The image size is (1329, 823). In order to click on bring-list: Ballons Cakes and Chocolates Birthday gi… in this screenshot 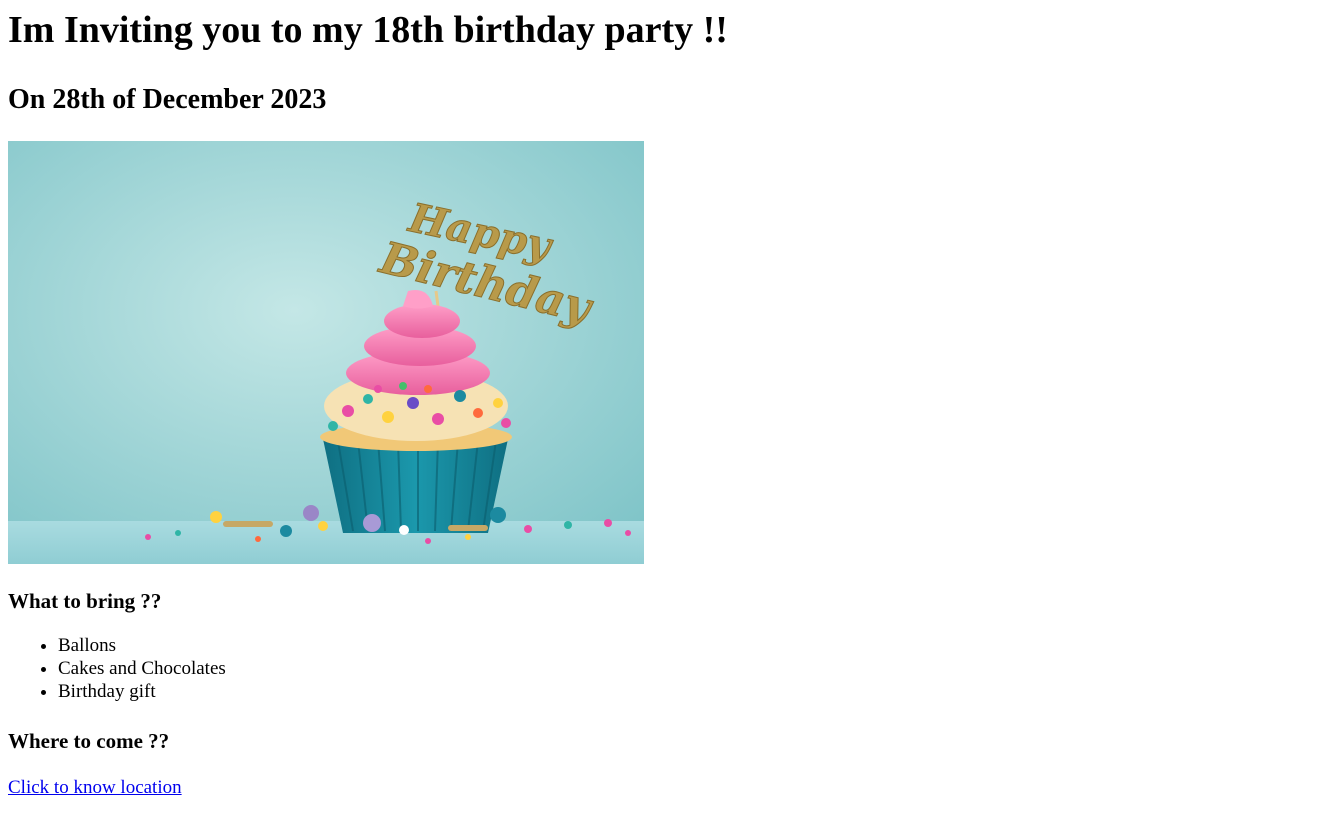, I will do `click(664, 668)`.